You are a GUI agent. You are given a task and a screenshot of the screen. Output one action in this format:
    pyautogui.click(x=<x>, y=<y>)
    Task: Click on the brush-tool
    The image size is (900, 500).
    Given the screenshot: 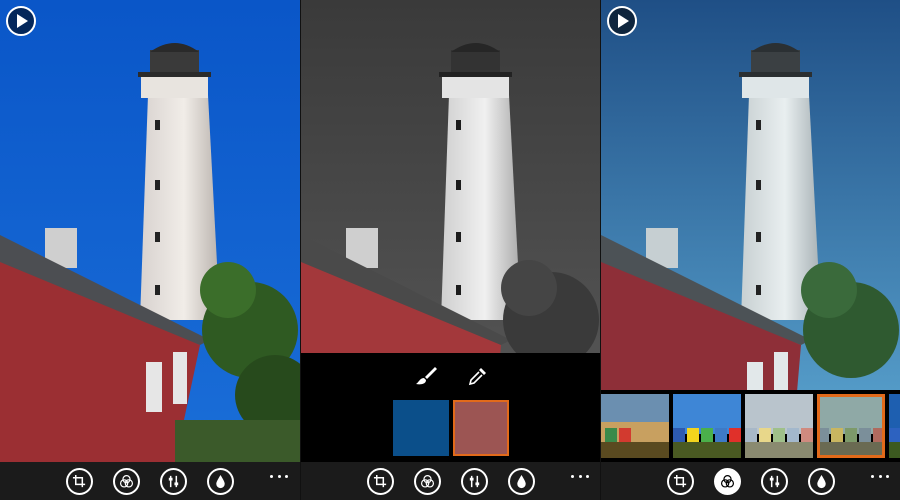 What is the action you would take?
    pyautogui.click(x=426, y=376)
    